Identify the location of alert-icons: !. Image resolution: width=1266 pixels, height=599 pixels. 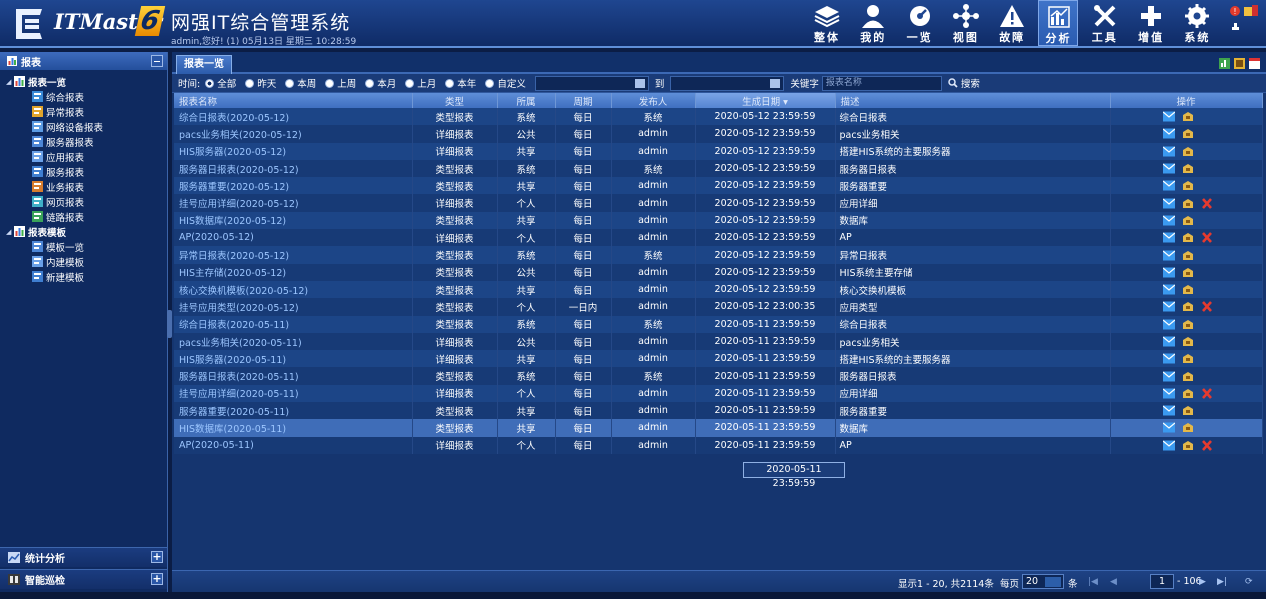
(1244, 20).